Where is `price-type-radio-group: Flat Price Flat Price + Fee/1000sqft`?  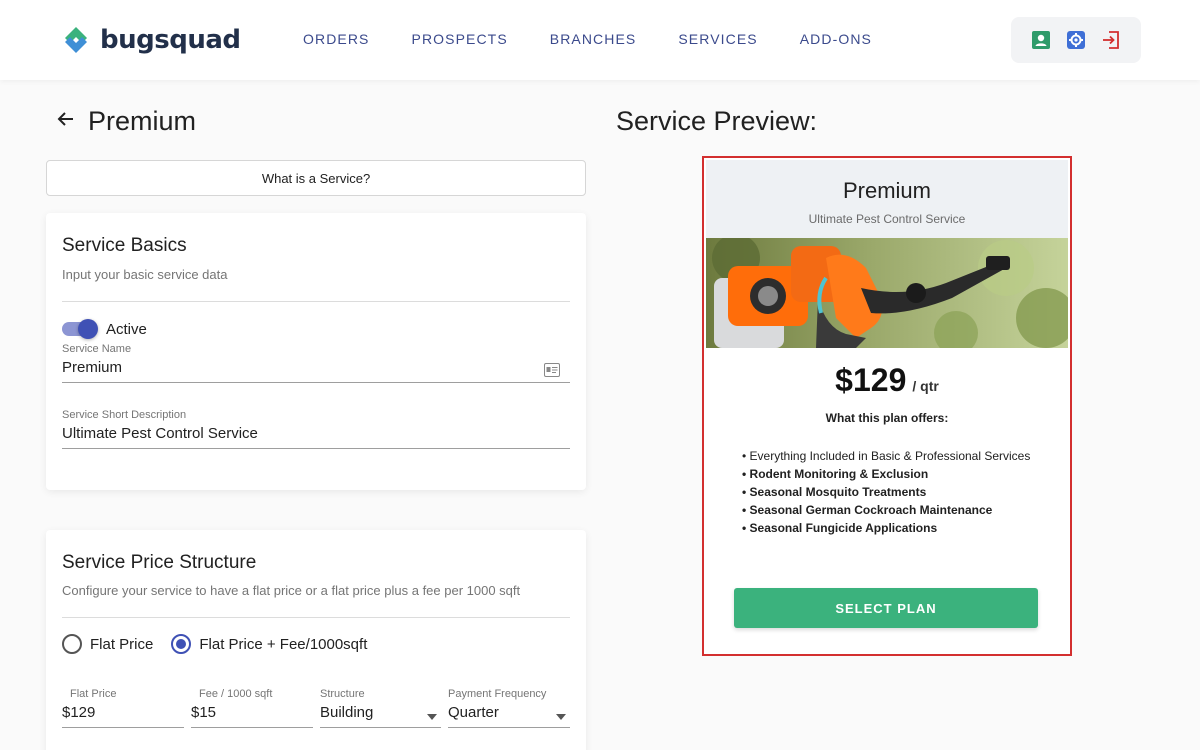 price-type-radio-group: Flat Price Flat Price + Fee/1000sqft is located at coordinates (219, 644).